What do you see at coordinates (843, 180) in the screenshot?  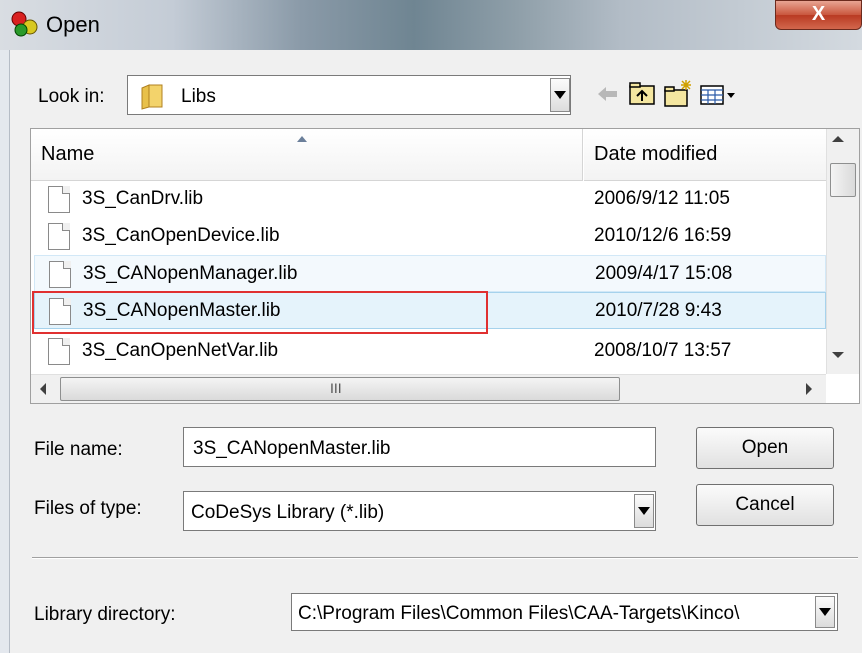 I see `vertical-scroll-thumb` at bounding box center [843, 180].